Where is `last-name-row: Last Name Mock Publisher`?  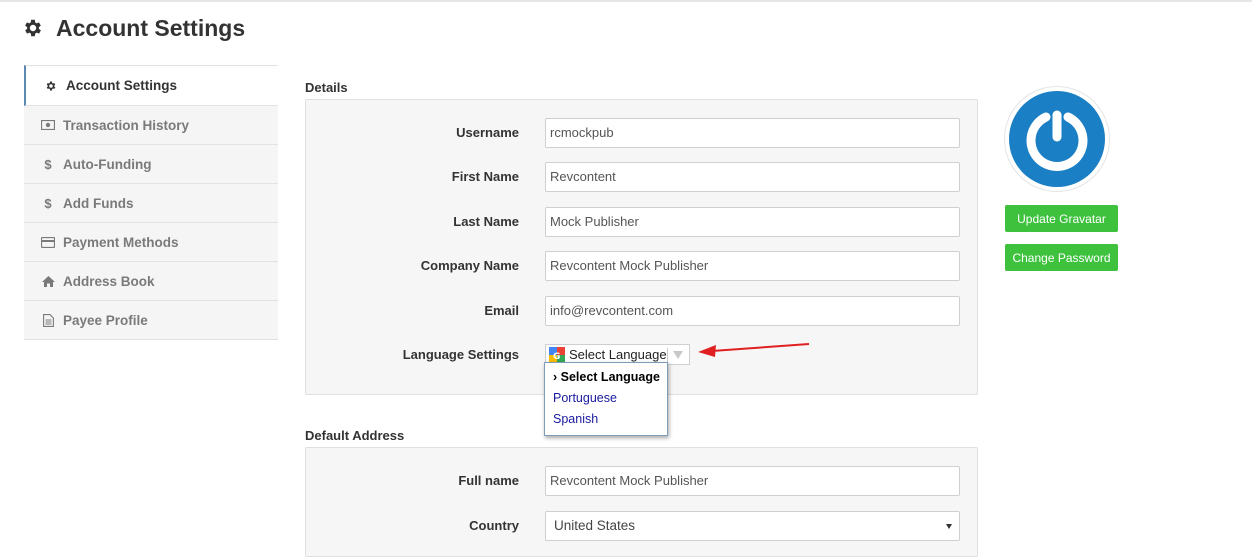 last-name-row: Last Name Mock Publisher is located at coordinates (641, 222).